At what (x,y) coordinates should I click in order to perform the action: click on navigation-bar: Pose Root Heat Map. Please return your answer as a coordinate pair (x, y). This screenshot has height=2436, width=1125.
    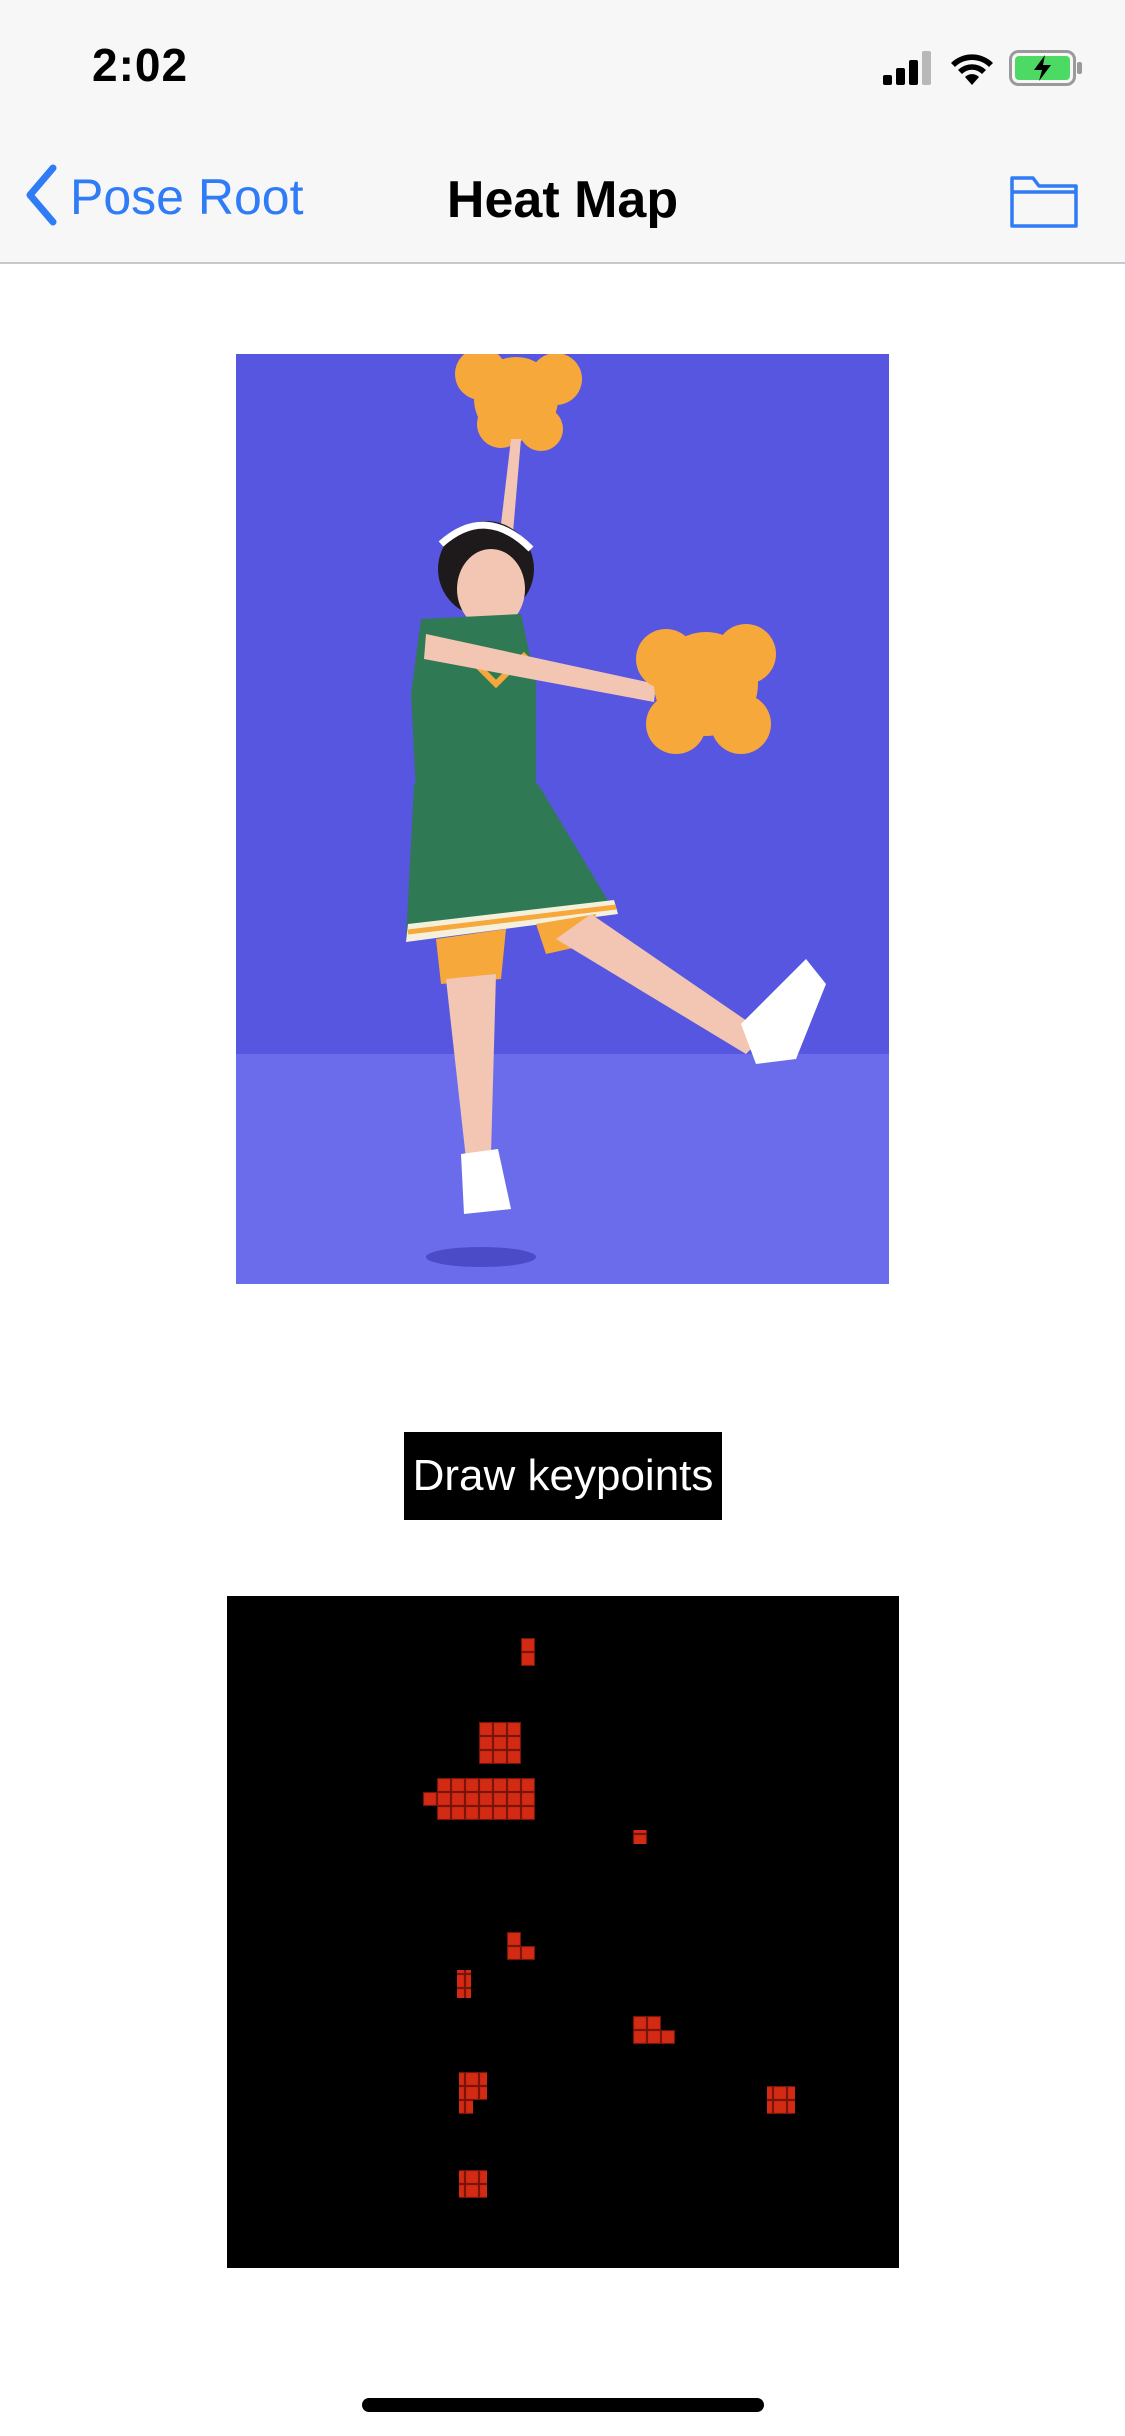
    Looking at the image, I should click on (562, 198).